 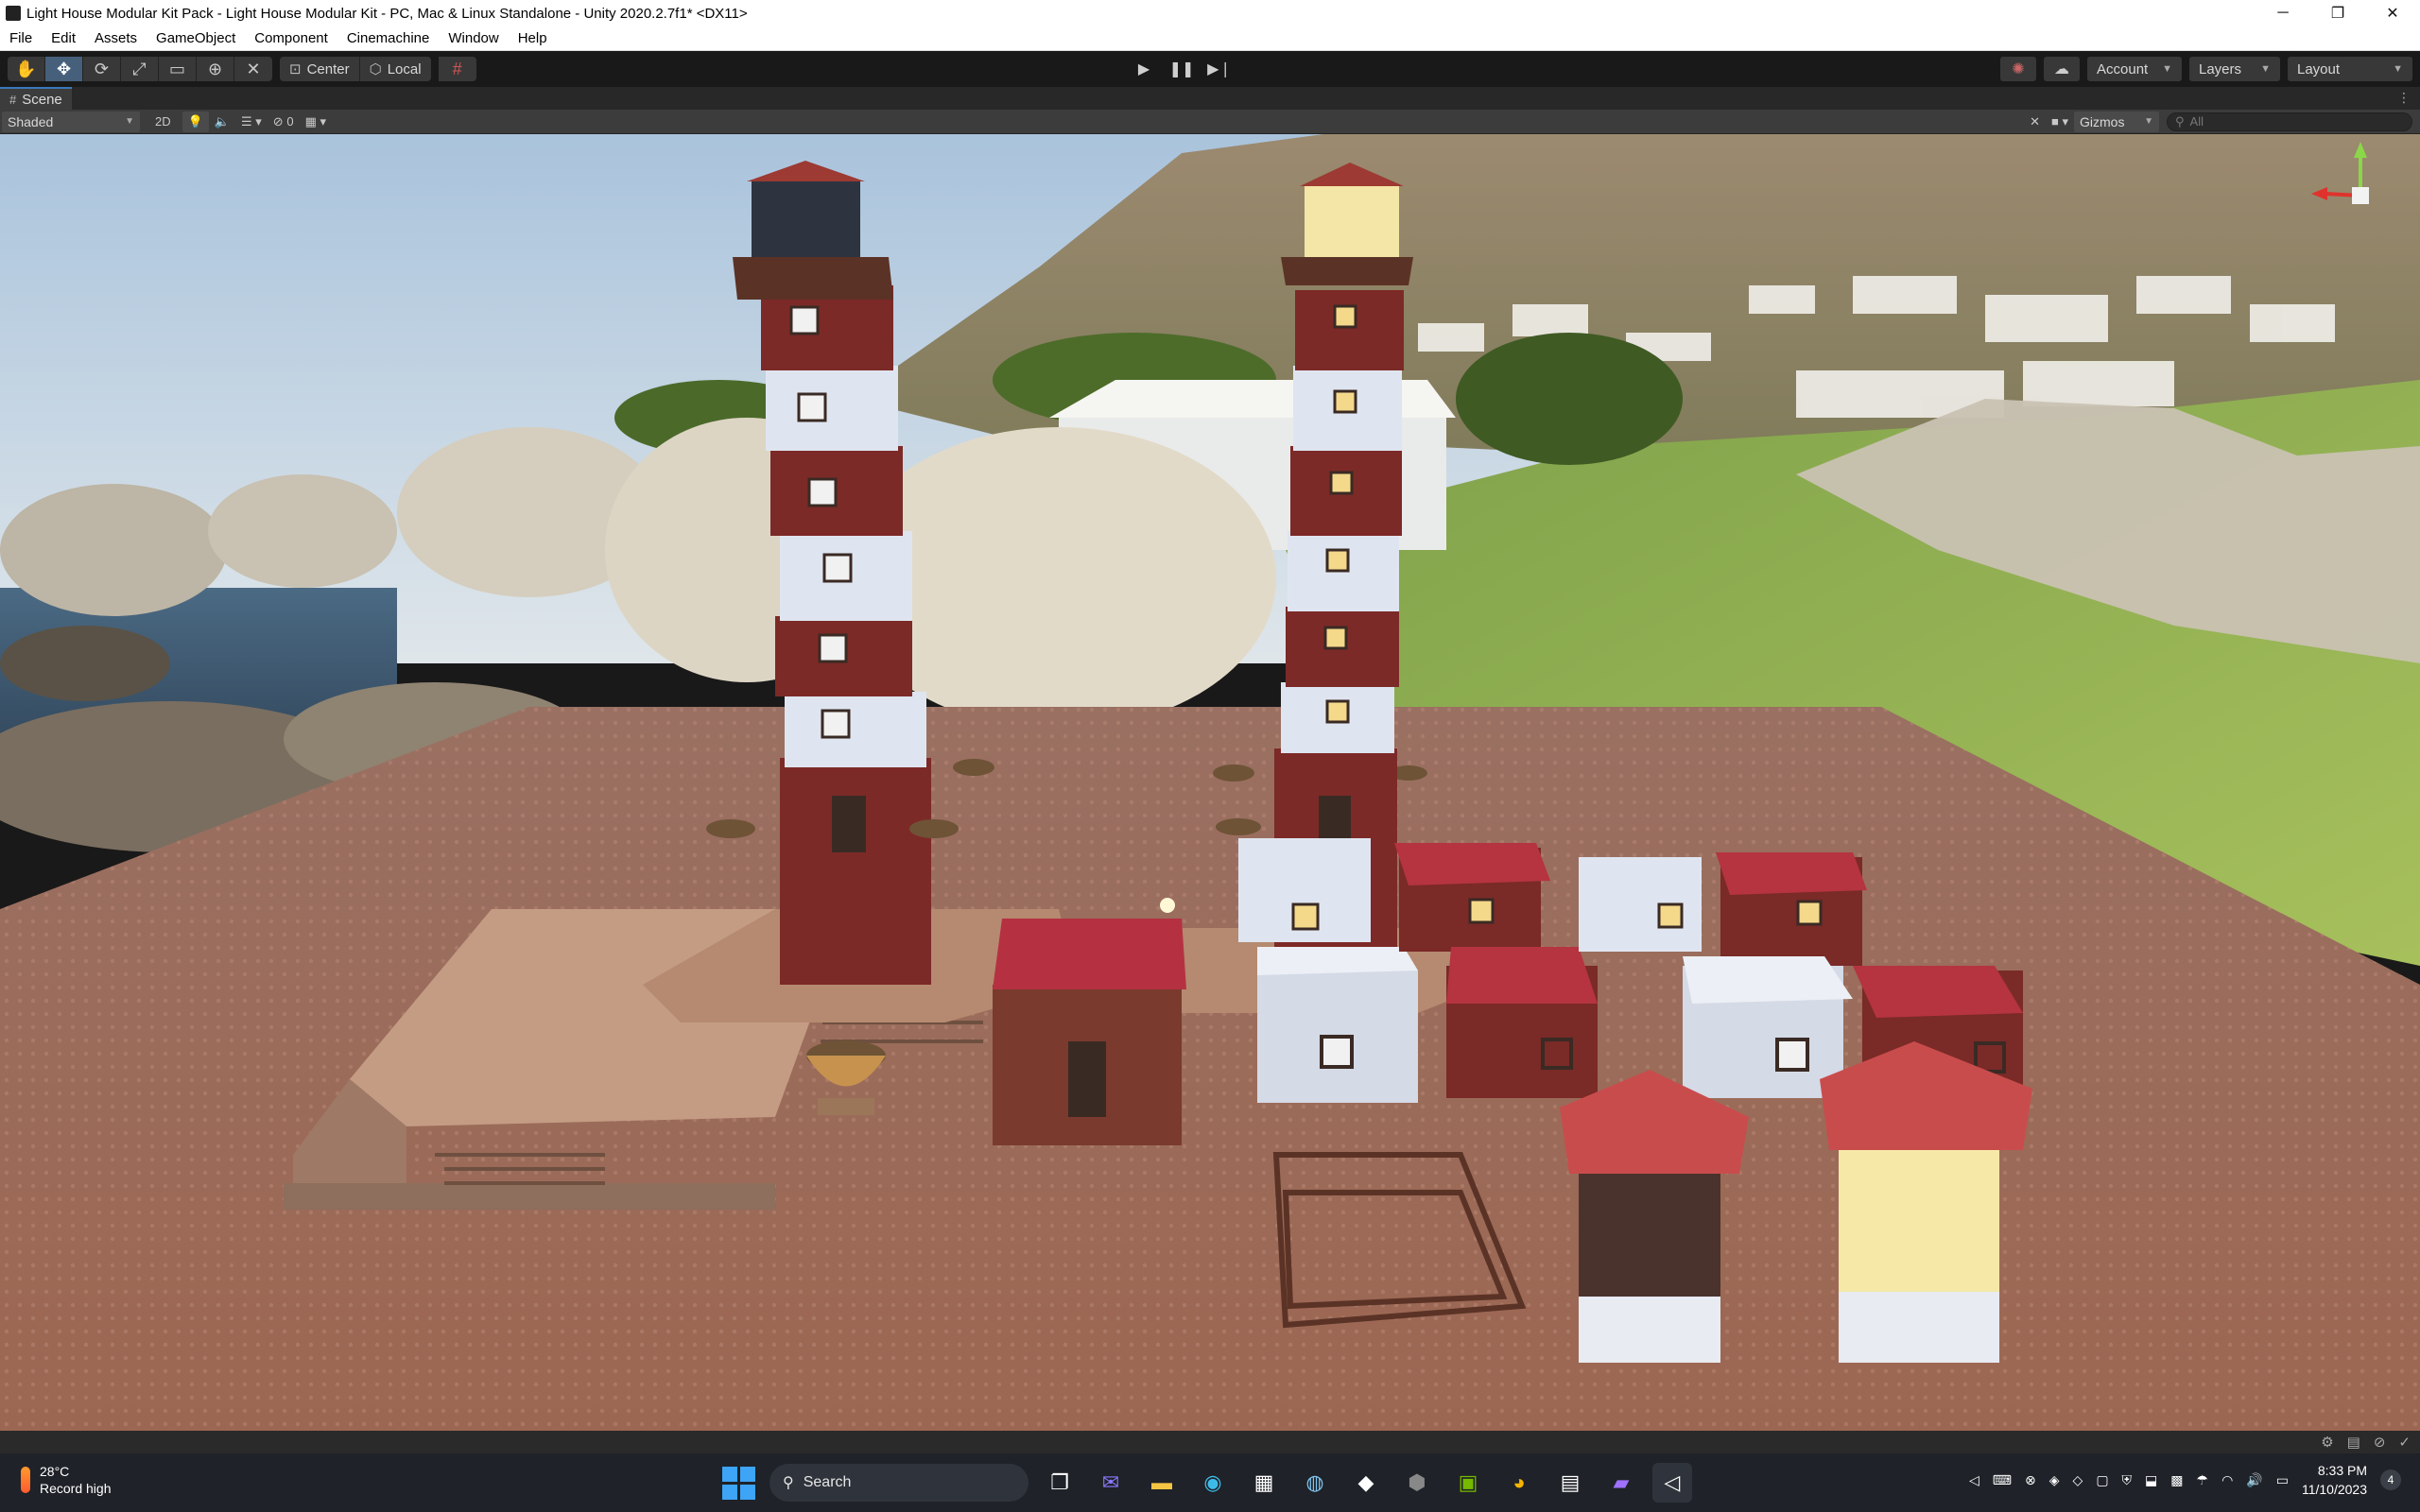 What do you see at coordinates (389, 38) in the screenshot?
I see `menu-cinemachine: Cinemachine` at bounding box center [389, 38].